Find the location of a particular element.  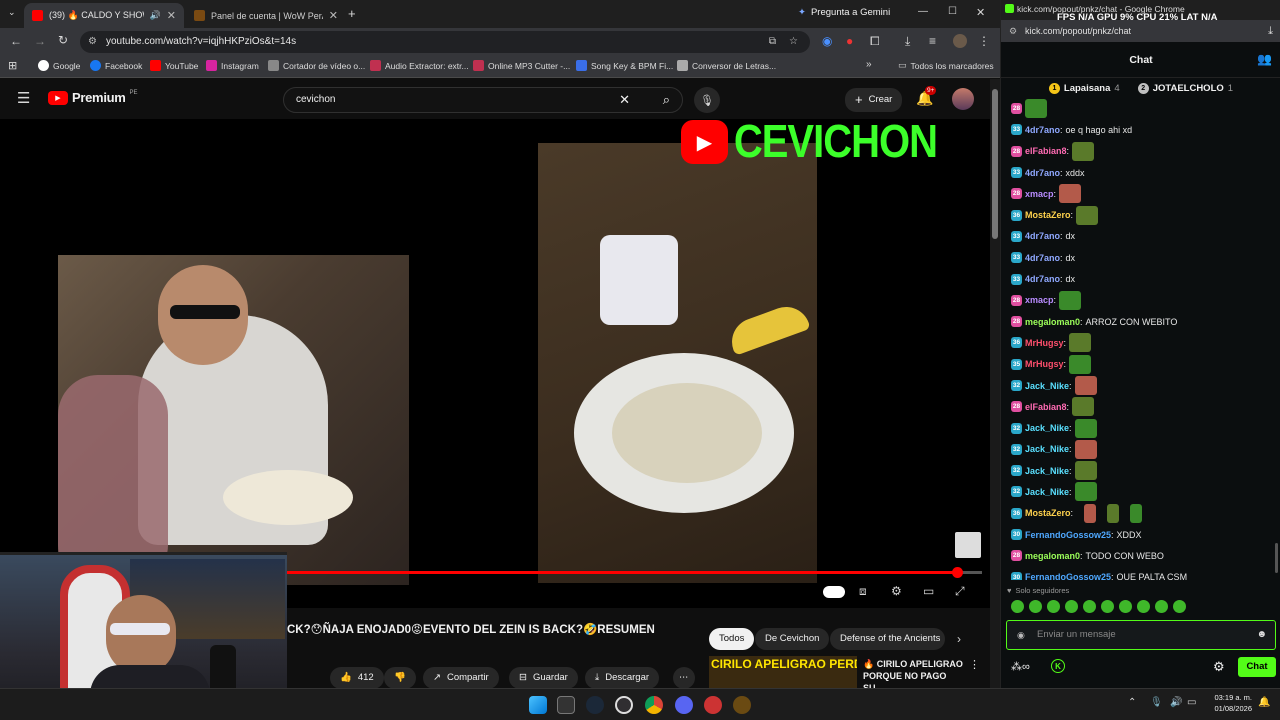

account-avatar is located at coordinates (963, 99).